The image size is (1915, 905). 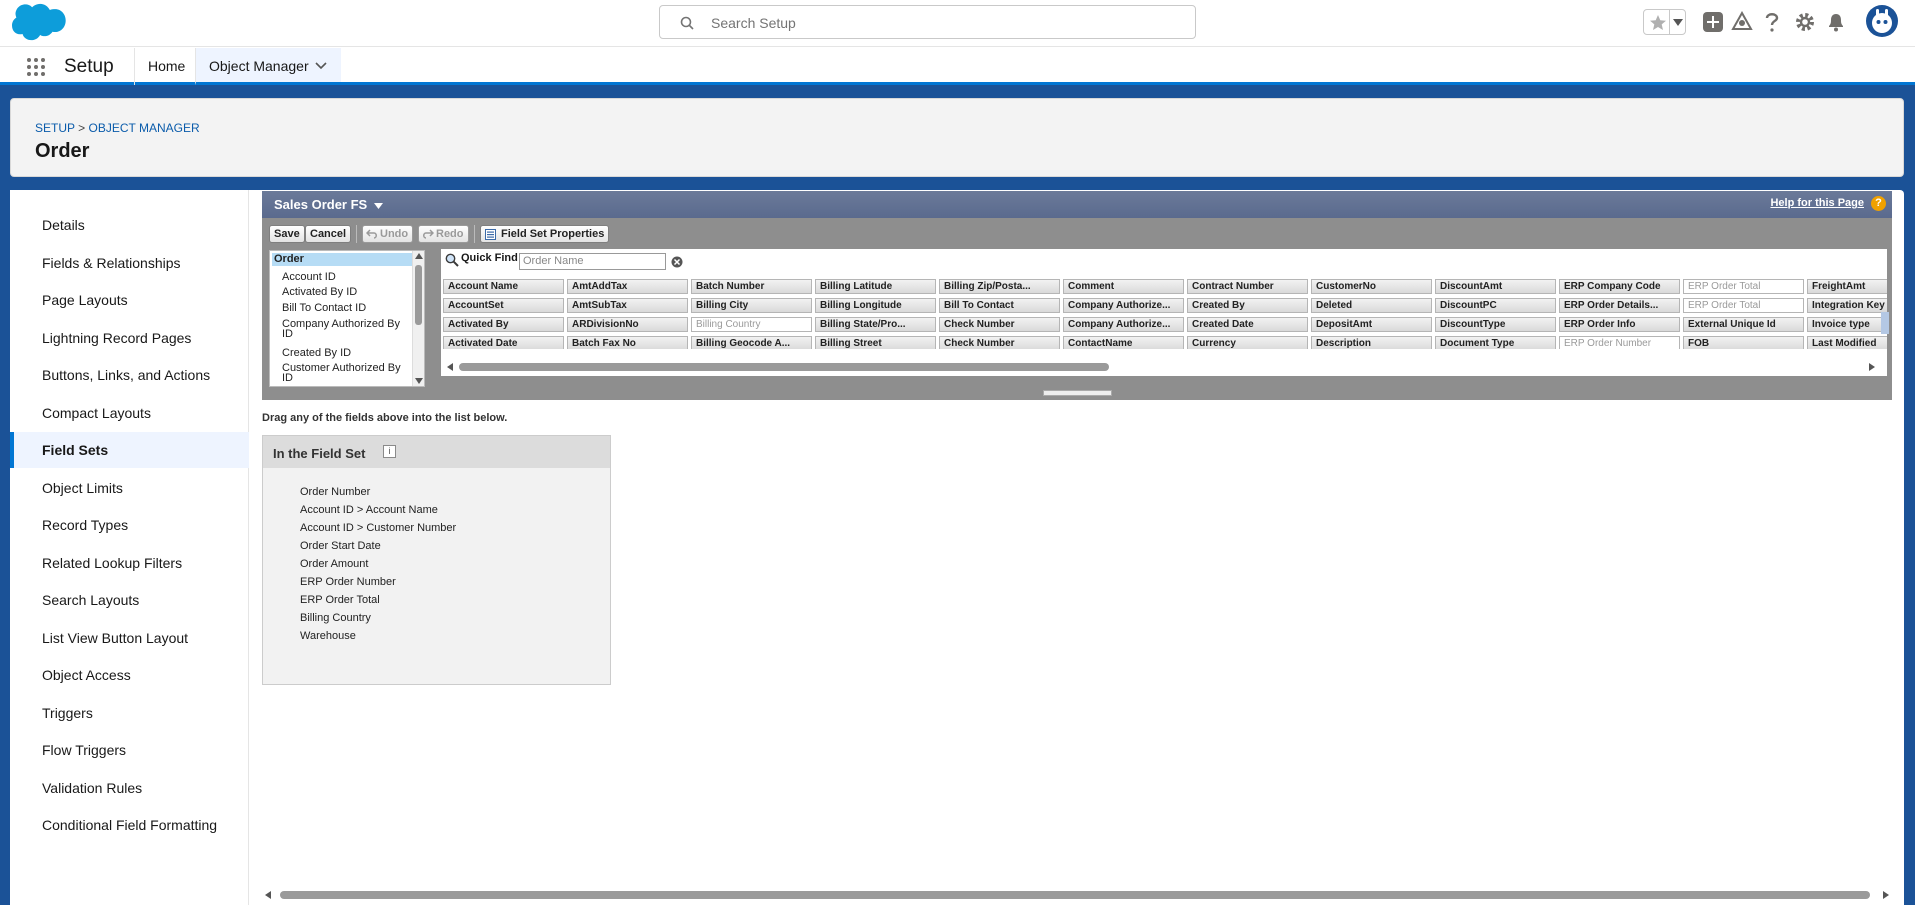 I want to click on scroll-up-icon, so click(x=419, y=256).